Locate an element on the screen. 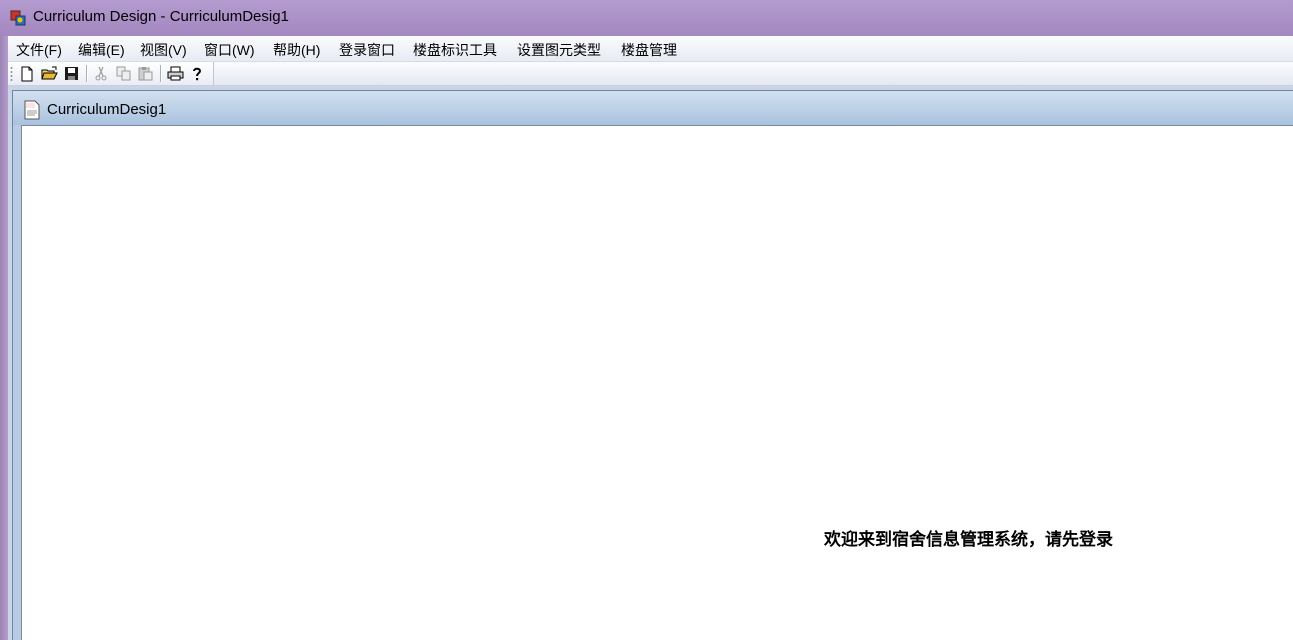 The width and height of the screenshot is (1293, 640). new-button is located at coordinates (27, 73).